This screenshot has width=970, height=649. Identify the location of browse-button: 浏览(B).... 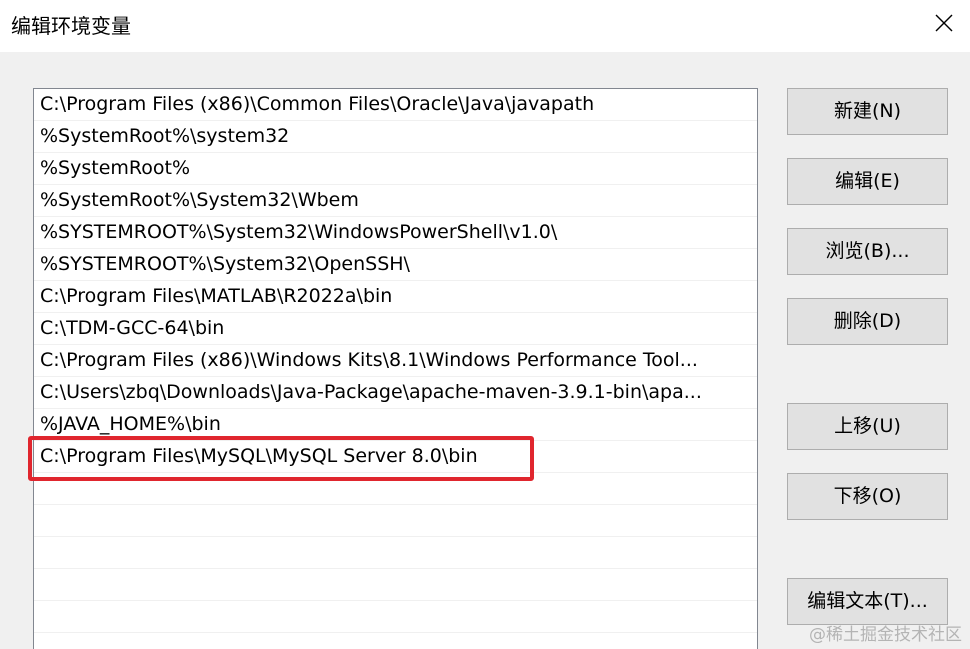
(867, 251).